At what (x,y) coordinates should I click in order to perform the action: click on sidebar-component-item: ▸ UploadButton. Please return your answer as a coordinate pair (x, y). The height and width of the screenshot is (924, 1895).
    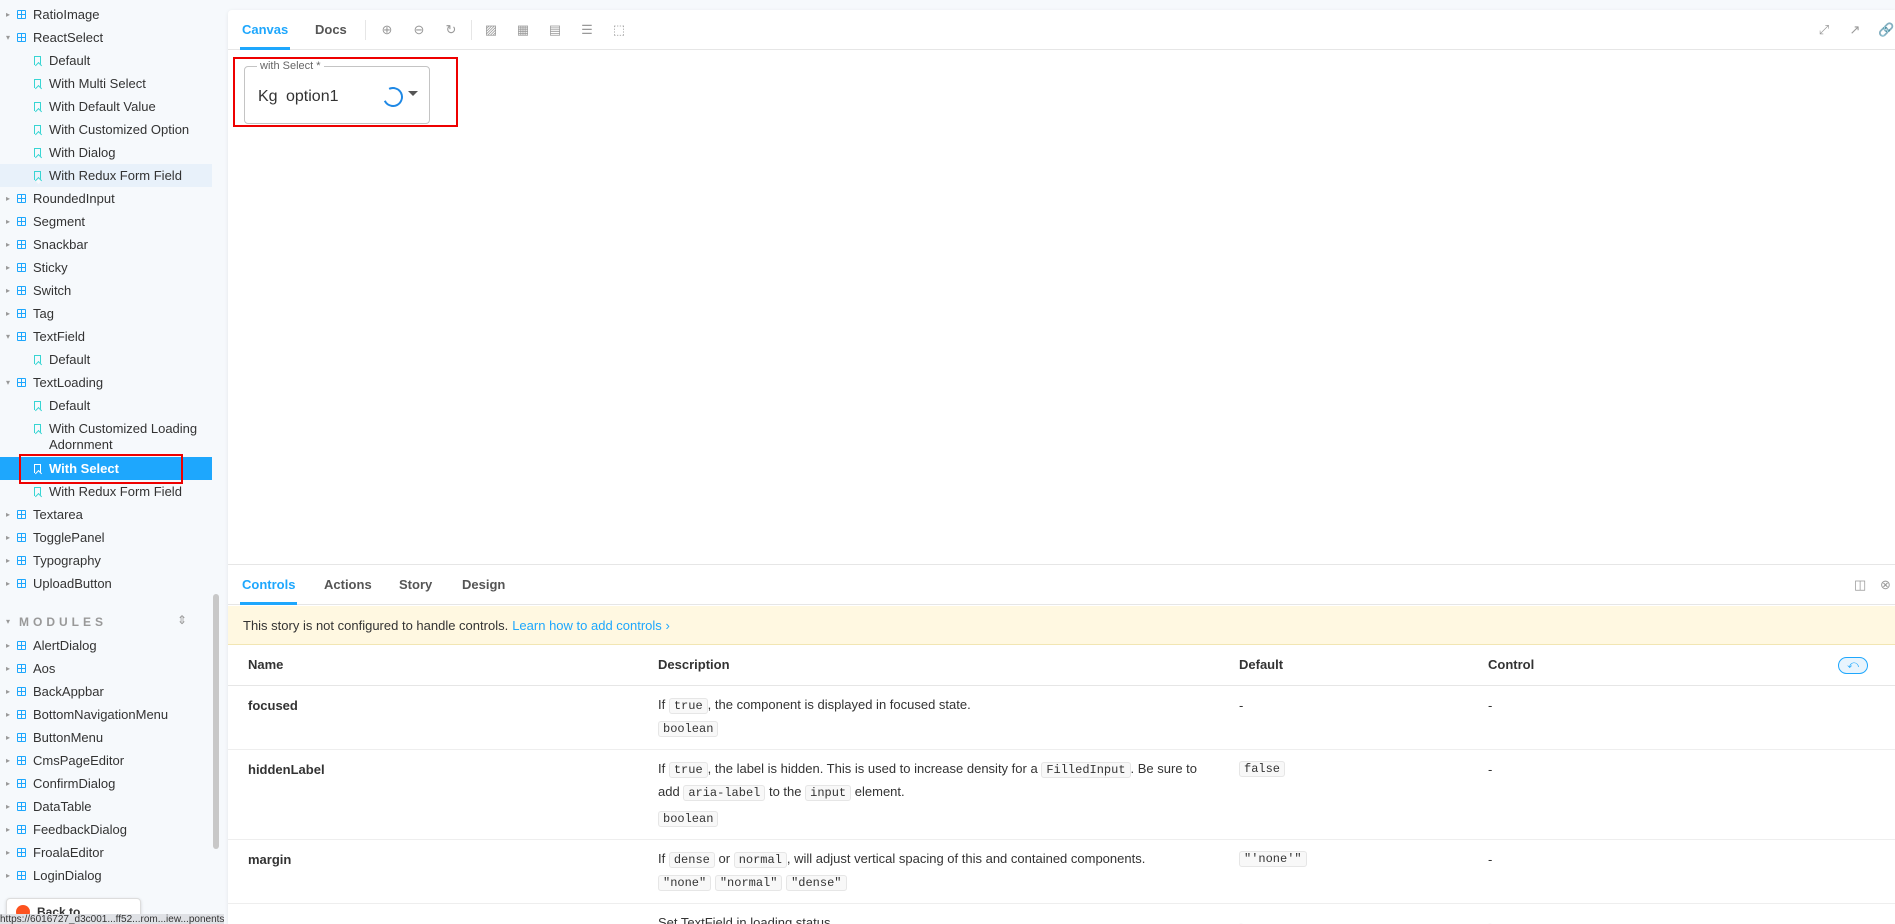
    Looking at the image, I should click on (106, 583).